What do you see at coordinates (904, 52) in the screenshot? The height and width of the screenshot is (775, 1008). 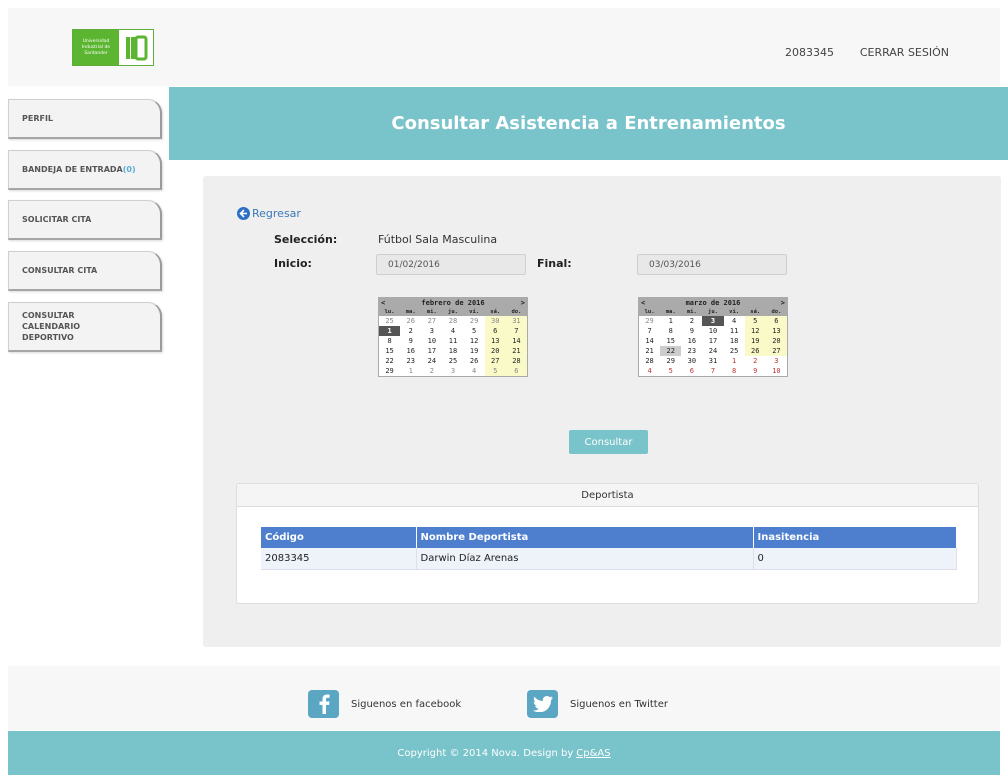 I see `logout-link: CERRAR SESIÓN` at bounding box center [904, 52].